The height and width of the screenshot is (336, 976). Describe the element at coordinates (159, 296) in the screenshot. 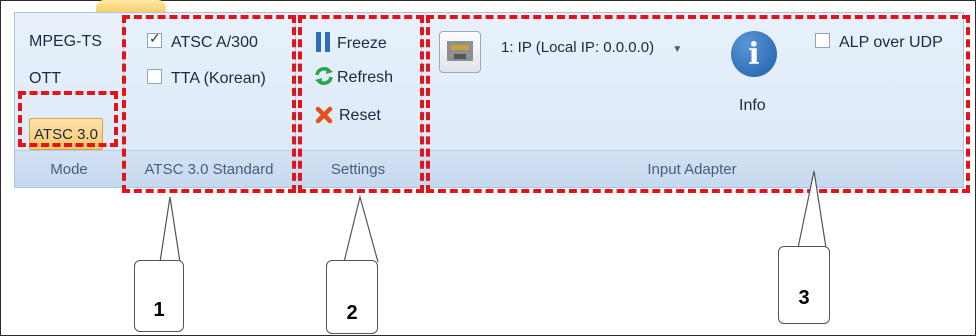

I see `callout-1: 1` at that location.